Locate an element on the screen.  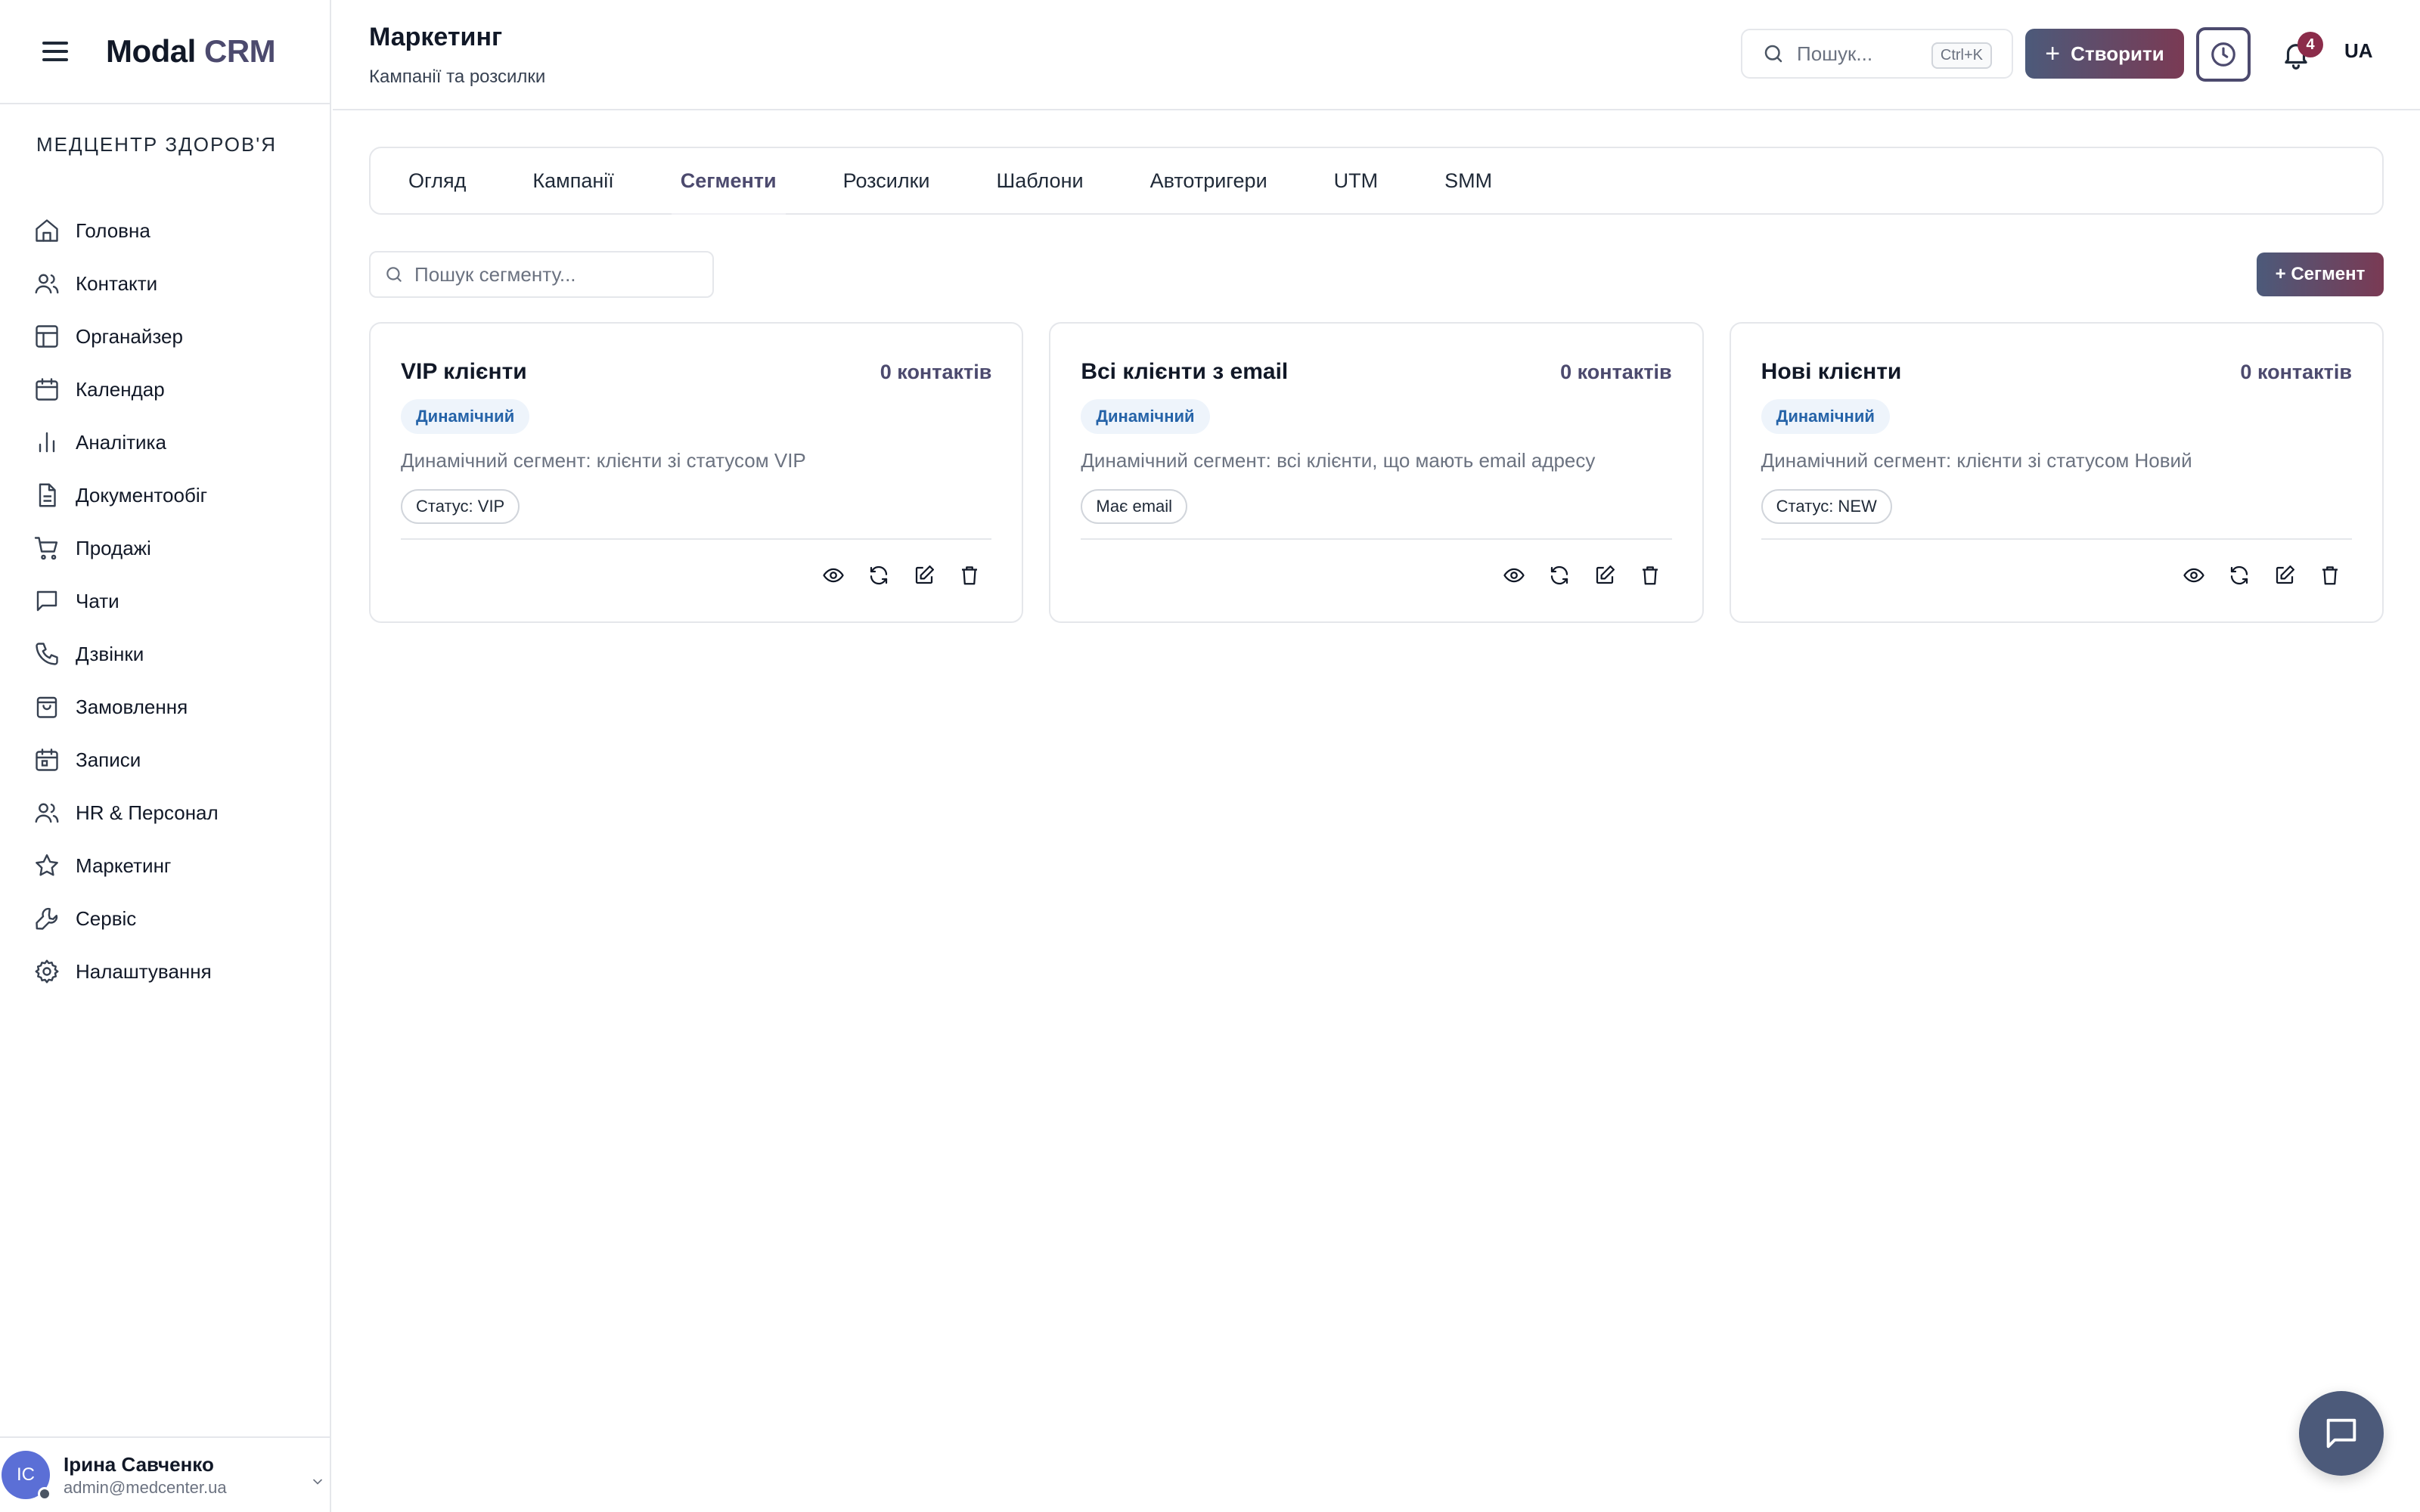
card-divider is located at coordinates (696, 539).